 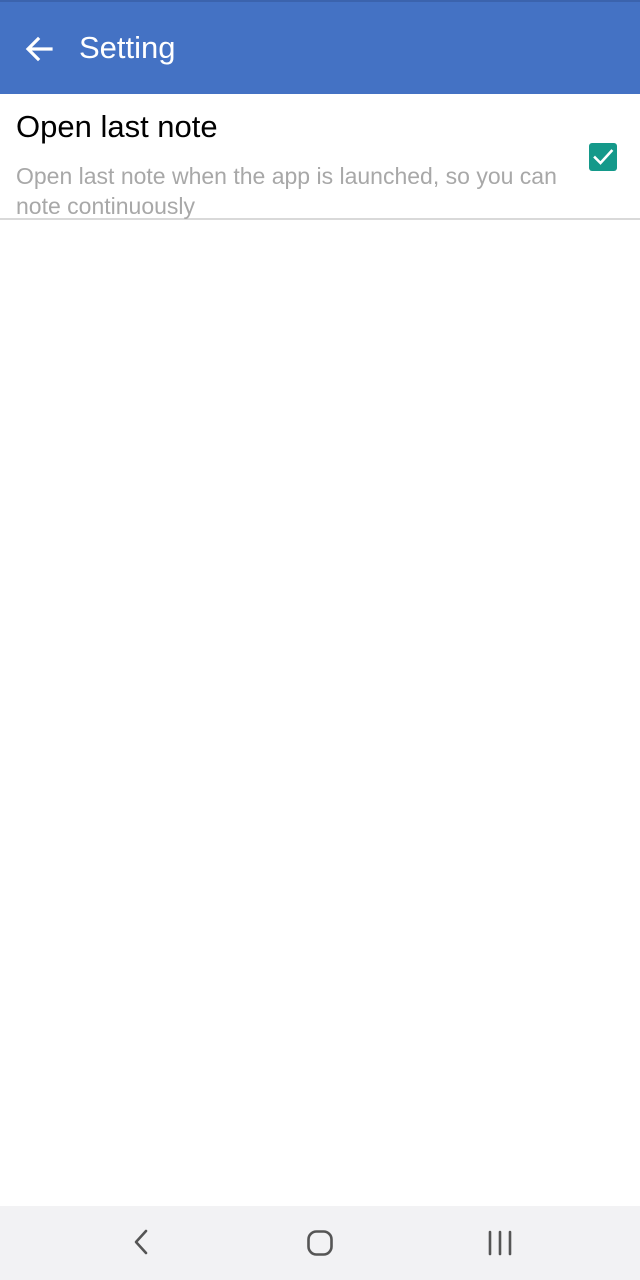 I want to click on back-button, so click(x=39, y=49).